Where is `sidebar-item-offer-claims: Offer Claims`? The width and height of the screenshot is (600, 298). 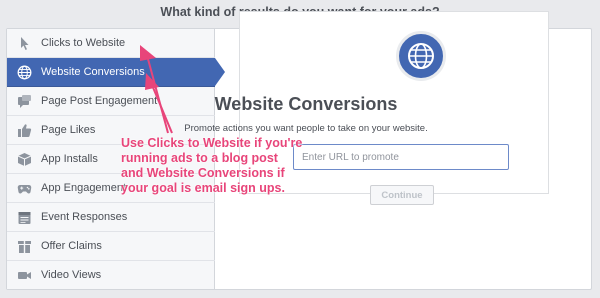
sidebar-item-offer-claims: Offer Claims is located at coordinates (111, 246).